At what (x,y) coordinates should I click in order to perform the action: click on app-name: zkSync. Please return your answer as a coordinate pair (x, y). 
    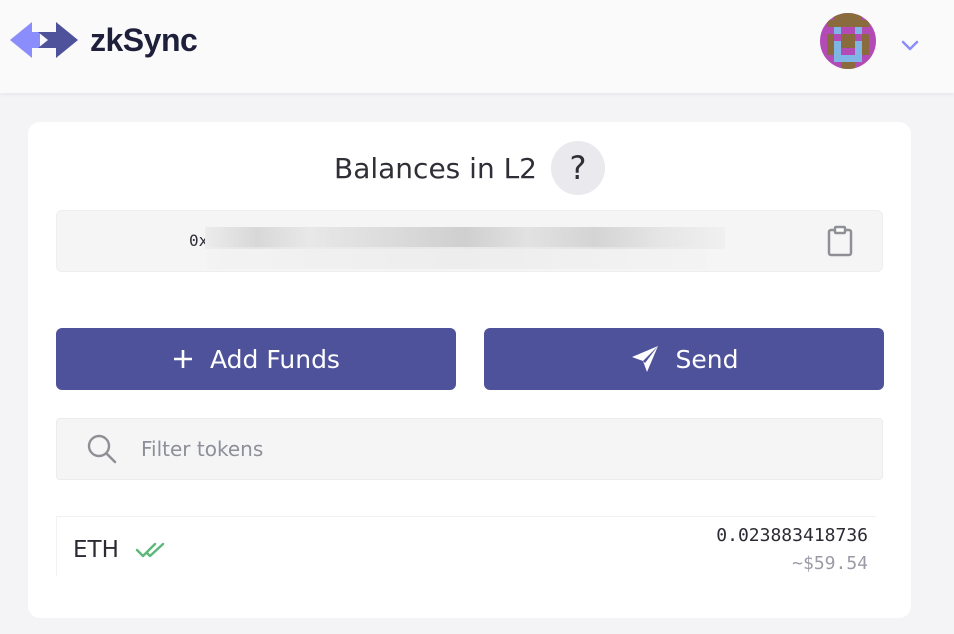
    Looking at the image, I should click on (144, 39).